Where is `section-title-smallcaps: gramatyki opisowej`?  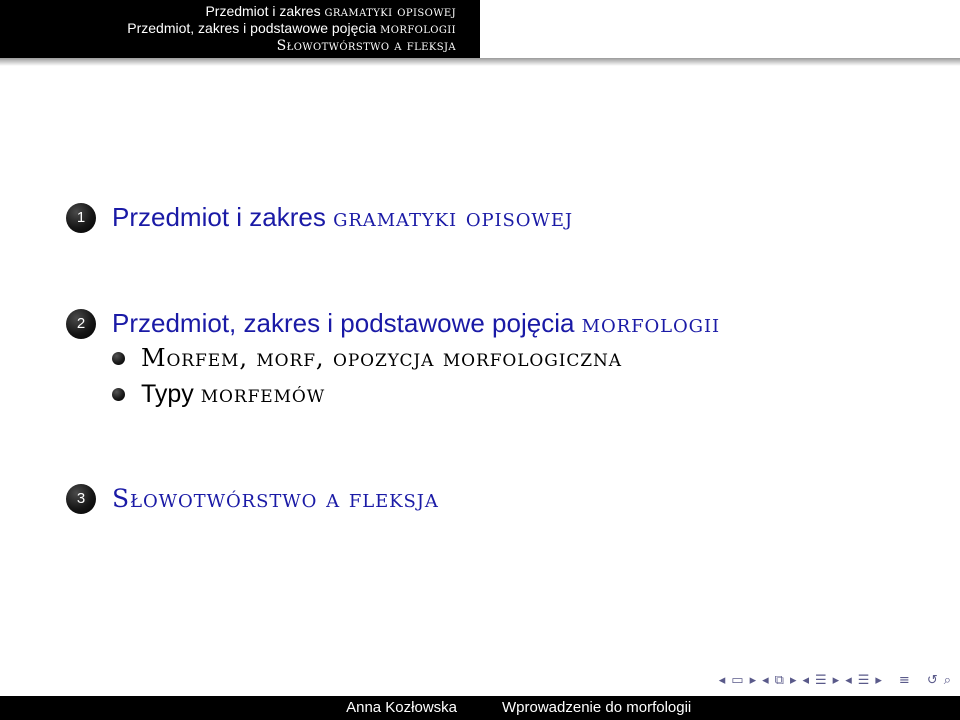
section-title-smallcaps: gramatyki opisowej is located at coordinates (453, 217).